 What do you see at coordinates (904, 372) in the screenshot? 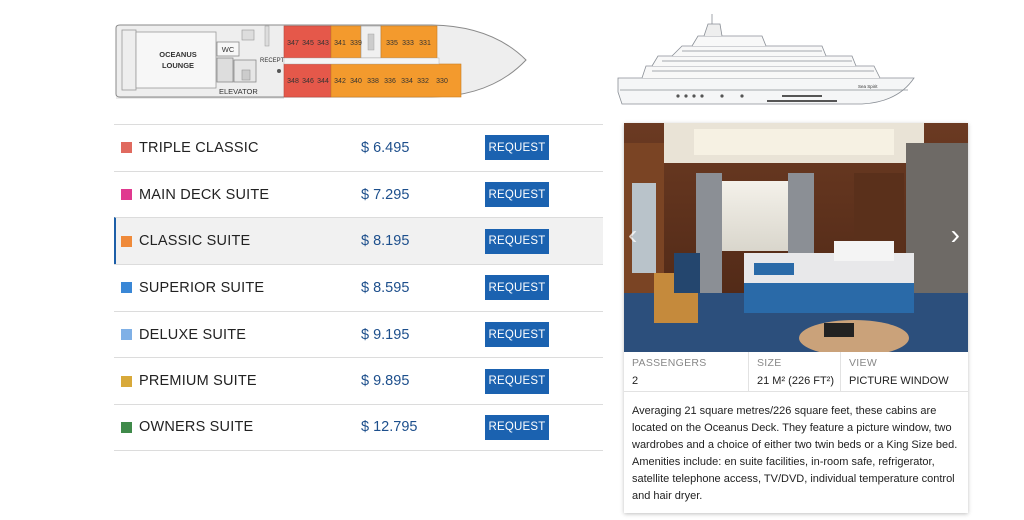
I see `view-spec: VIEW PICTURE WINDOW` at bounding box center [904, 372].